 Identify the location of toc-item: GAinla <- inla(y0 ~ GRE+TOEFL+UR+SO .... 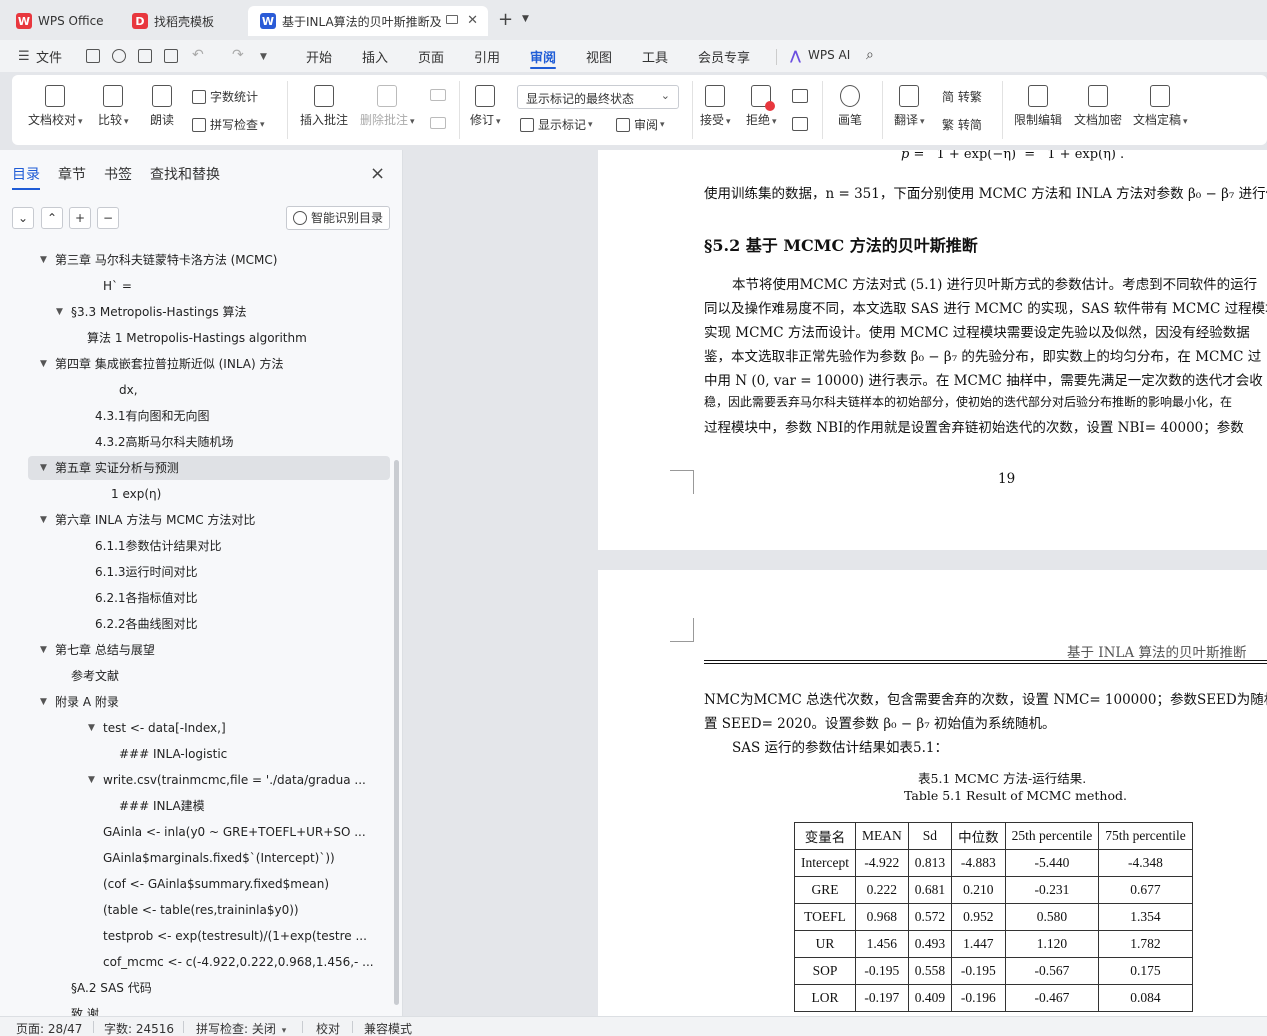
(195, 832).